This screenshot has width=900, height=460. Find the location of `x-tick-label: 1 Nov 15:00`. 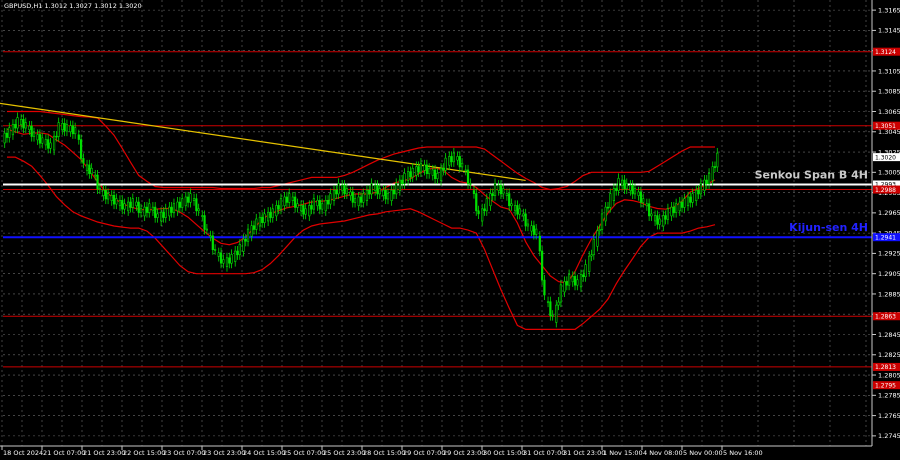

x-tick-label: 1 Nov 15:00 is located at coordinates (623, 453).